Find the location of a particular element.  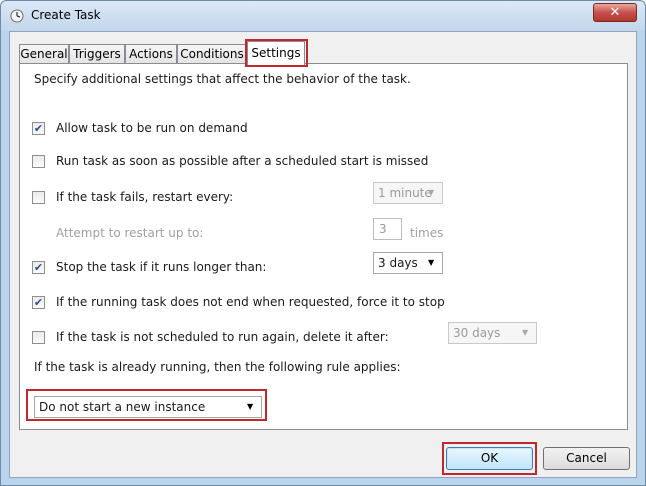

title-bar: Create Task ✕ is located at coordinates (323, 16).